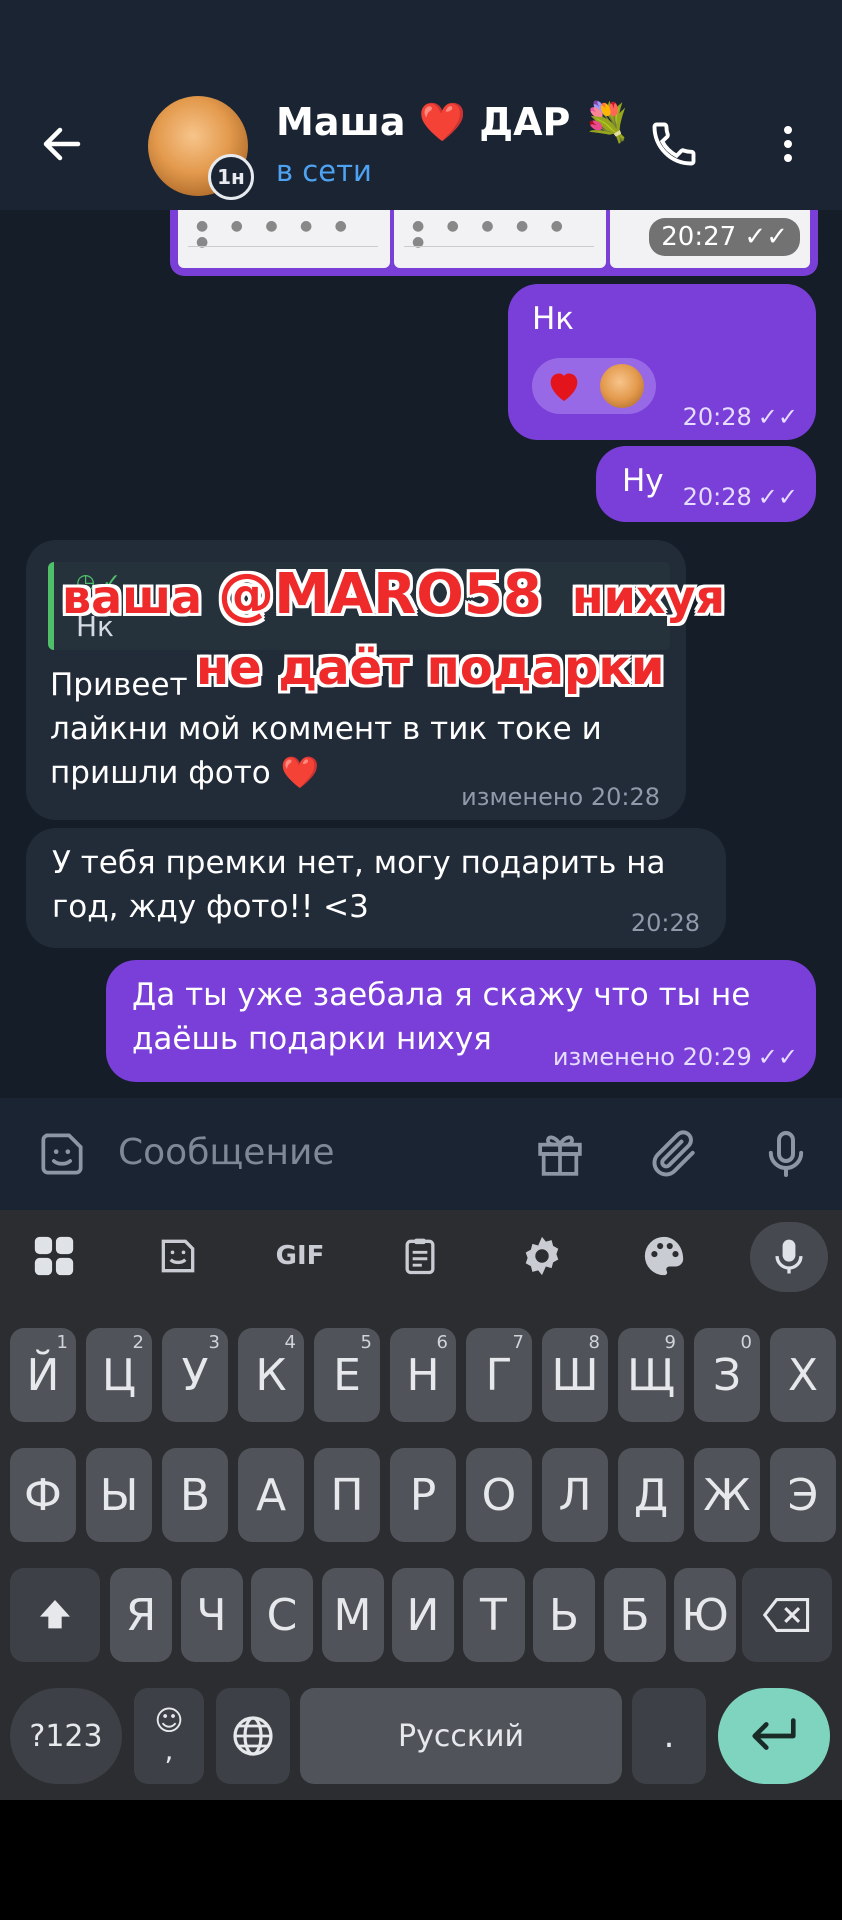 Image resolution: width=842 pixels, height=1920 pixels. What do you see at coordinates (518, 1342) in the screenshot?
I see `key-hint: 7` at bounding box center [518, 1342].